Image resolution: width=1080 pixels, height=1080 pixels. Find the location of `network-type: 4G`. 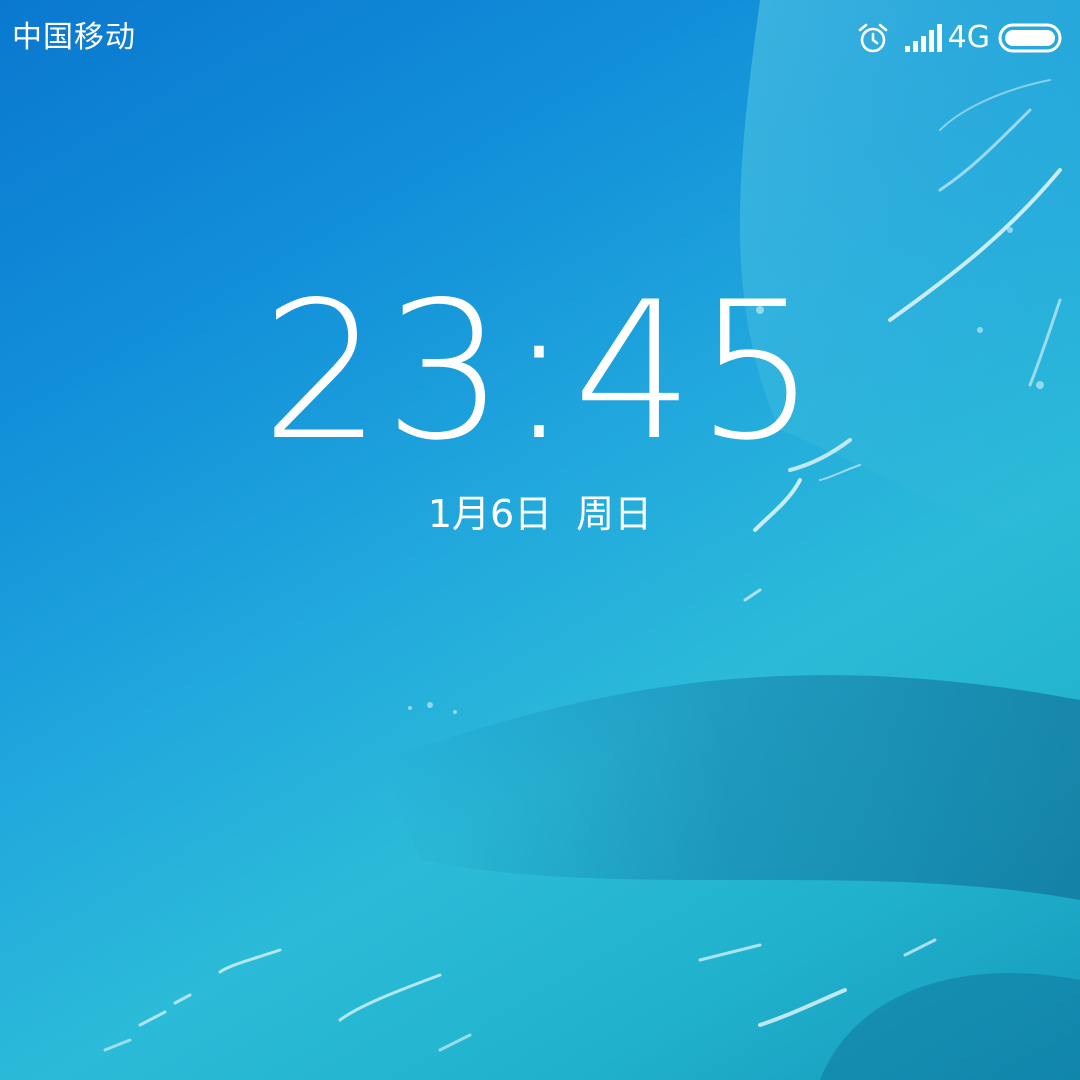

network-type: 4G is located at coordinates (968, 37).